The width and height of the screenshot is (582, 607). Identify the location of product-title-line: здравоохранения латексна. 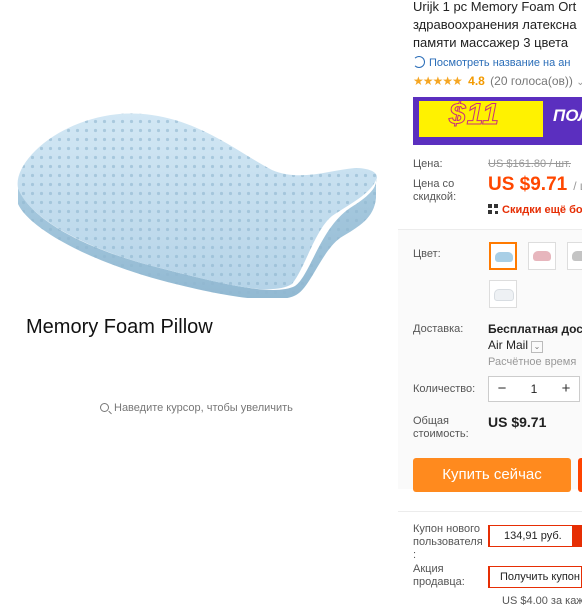
(495, 24).